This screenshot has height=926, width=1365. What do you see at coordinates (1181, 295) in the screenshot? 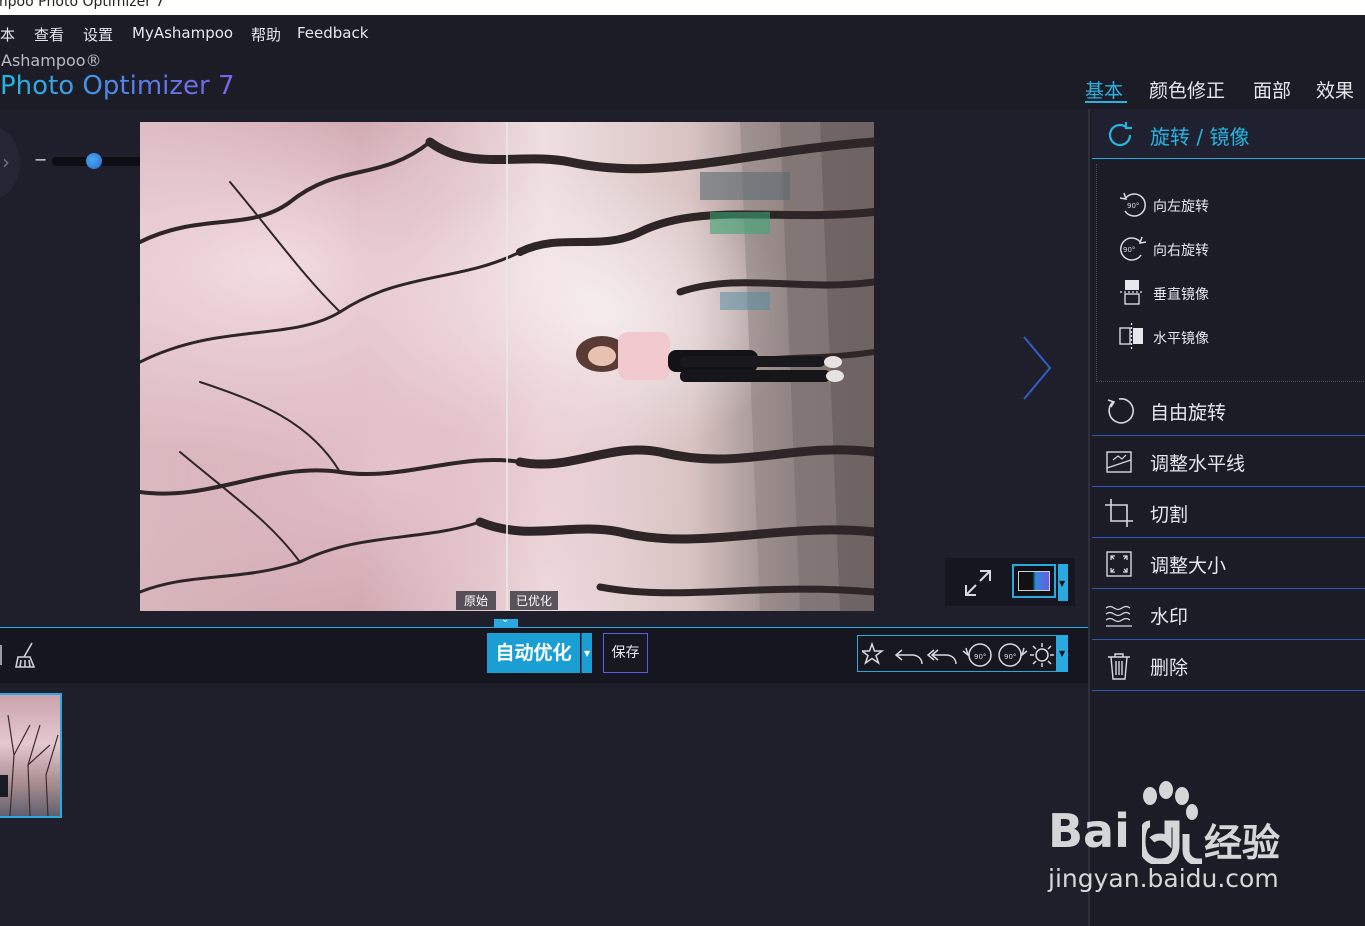
I see `mirror-vertical-label: 垂直镜像` at bounding box center [1181, 295].